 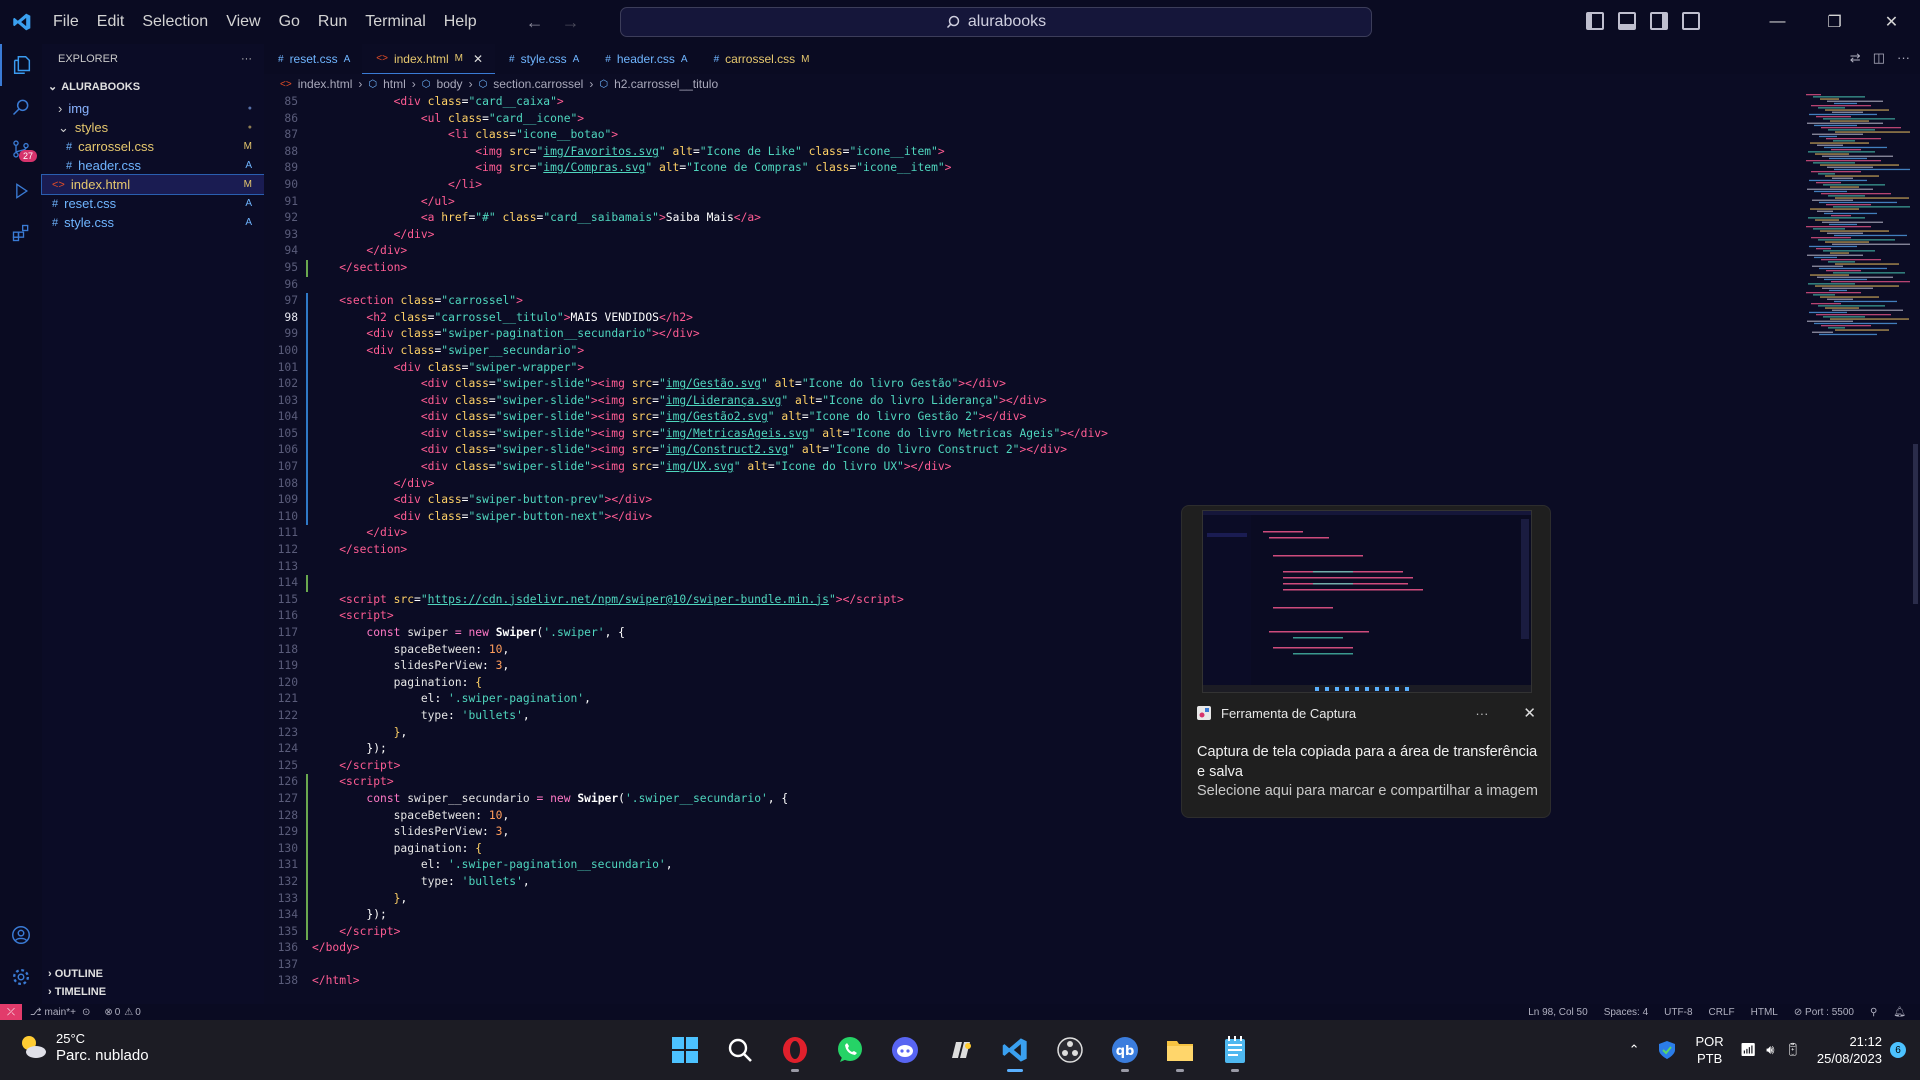 What do you see at coordinates (1595, 21) in the screenshot?
I see `toggle-sidebar-icon` at bounding box center [1595, 21].